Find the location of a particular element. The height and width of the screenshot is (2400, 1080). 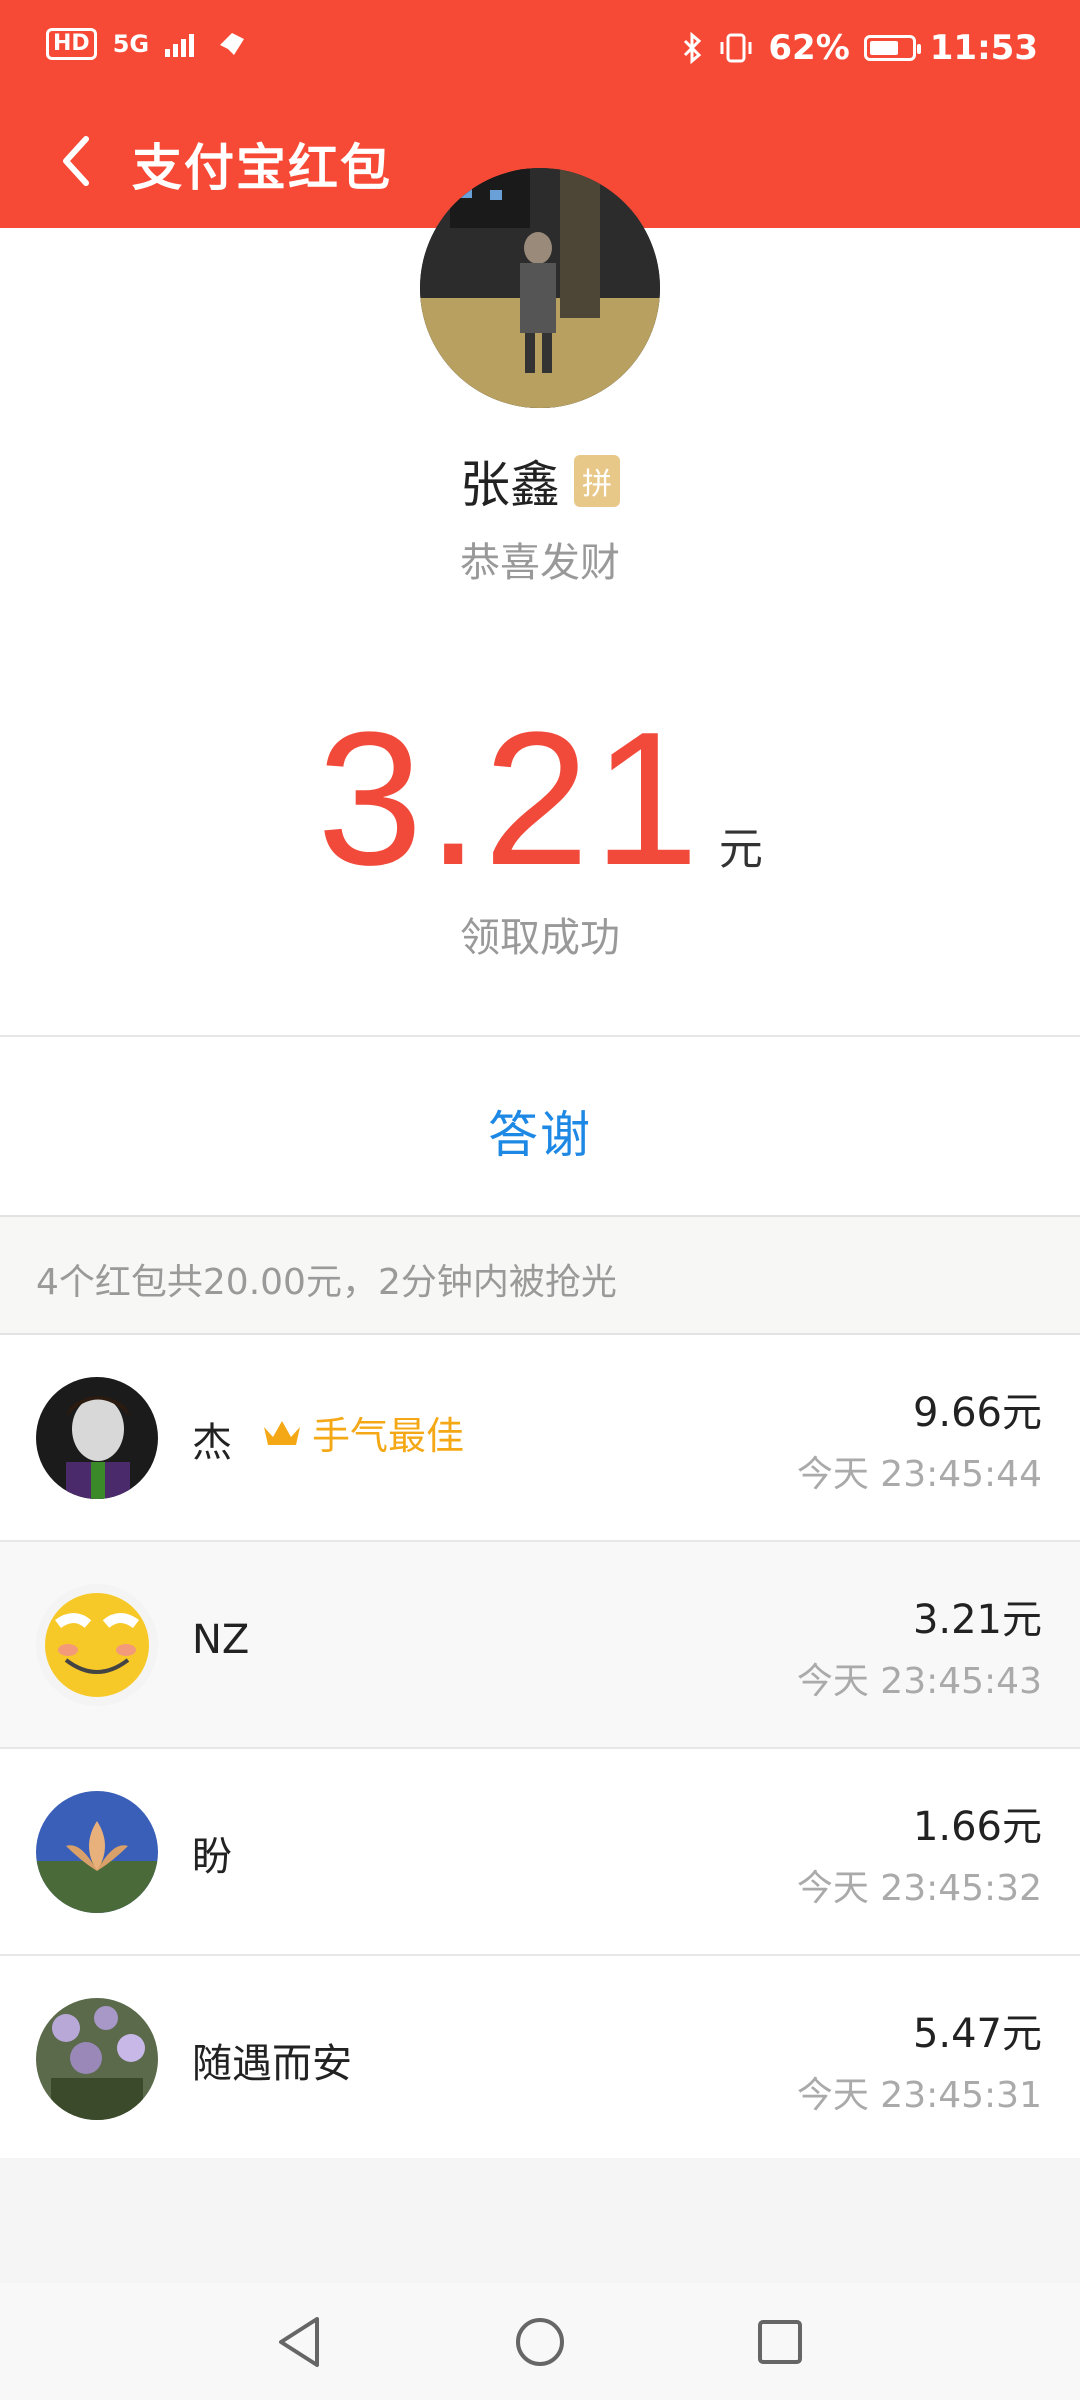

page-title: 支付宝红包 is located at coordinates (262, 168).